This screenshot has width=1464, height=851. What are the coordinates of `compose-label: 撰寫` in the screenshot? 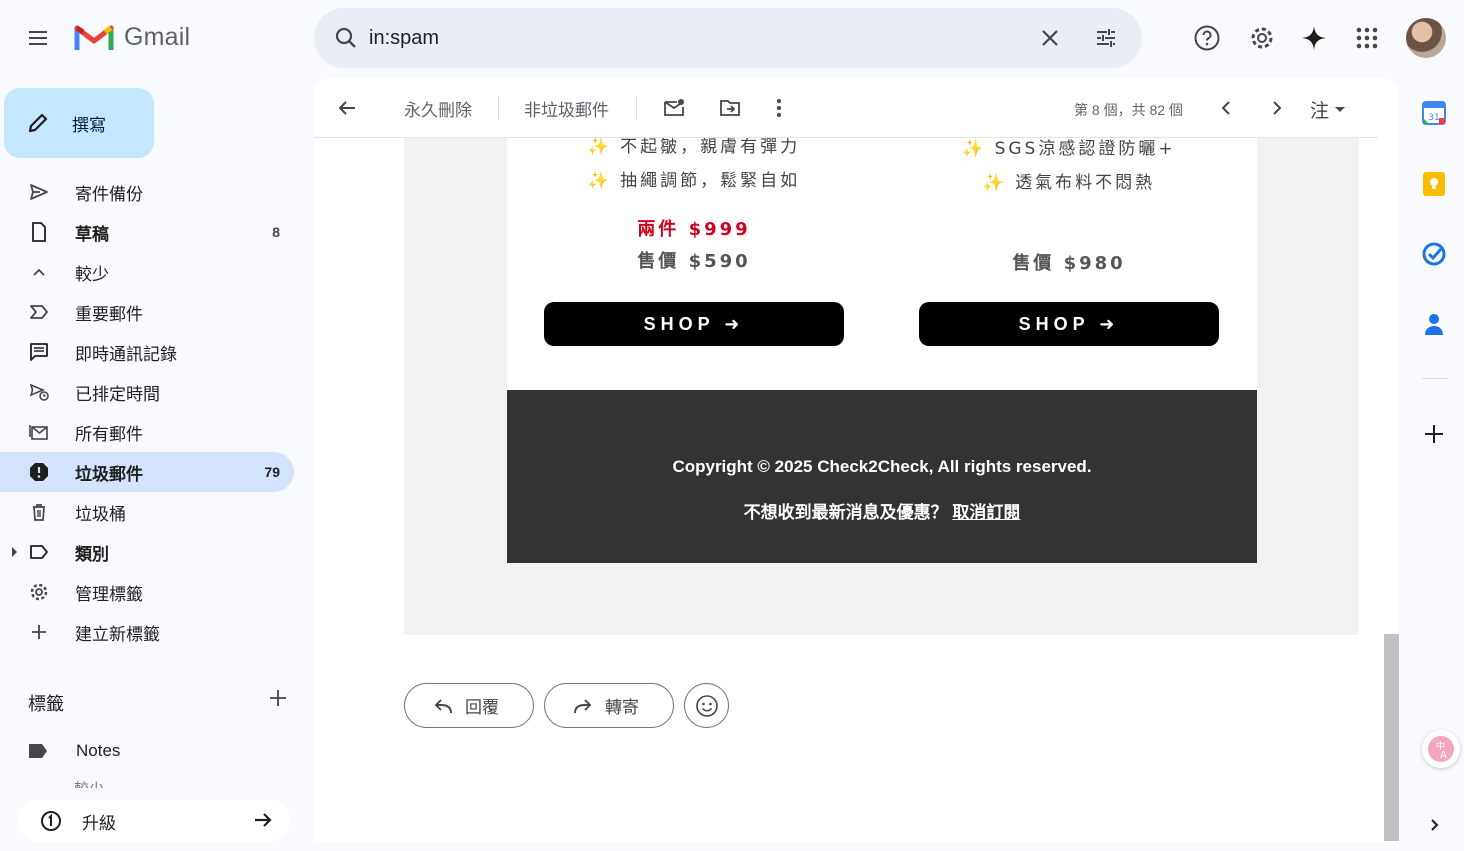 It's located at (89, 125).